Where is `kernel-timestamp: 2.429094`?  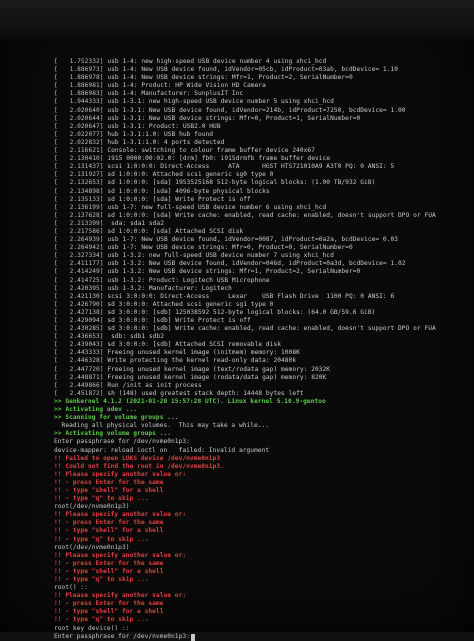 kernel-timestamp: 2.429094 is located at coordinates (84, 320).